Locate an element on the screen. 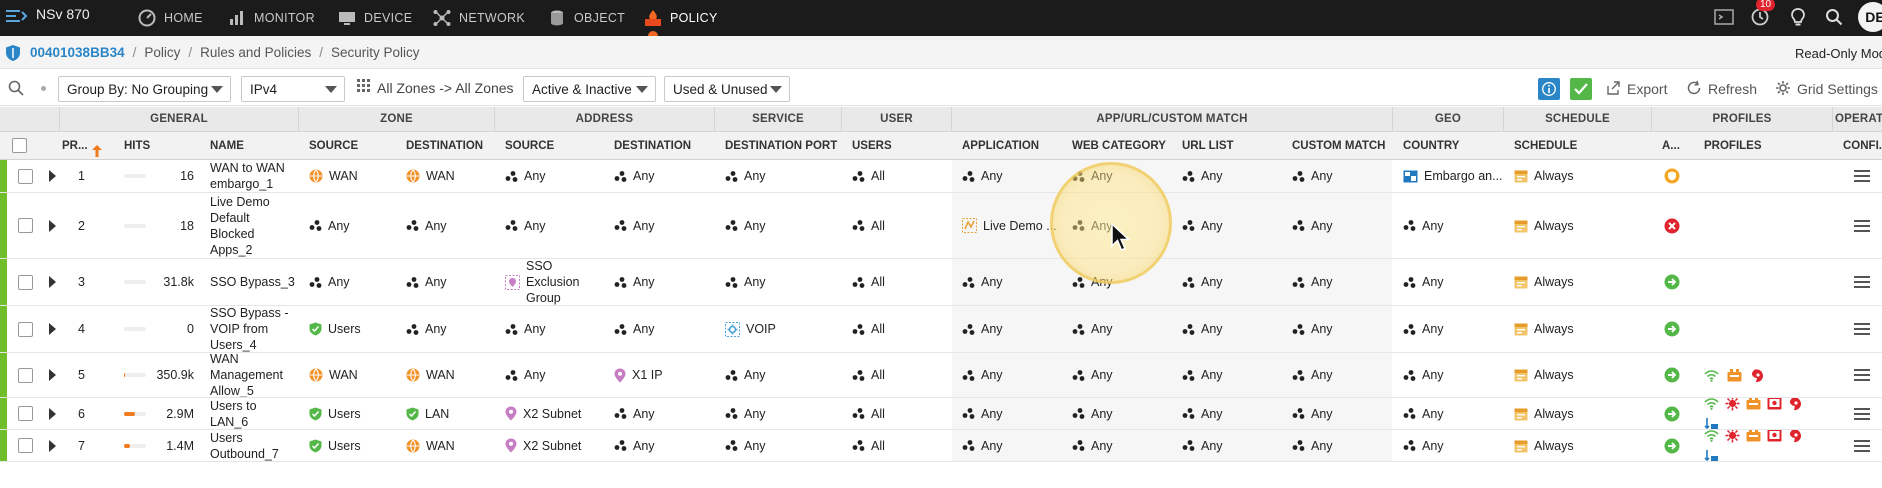 The height and width of the screenshot is (488, 1882). col-zone-destination: DESTINATION is located at coordinates (447, 146).